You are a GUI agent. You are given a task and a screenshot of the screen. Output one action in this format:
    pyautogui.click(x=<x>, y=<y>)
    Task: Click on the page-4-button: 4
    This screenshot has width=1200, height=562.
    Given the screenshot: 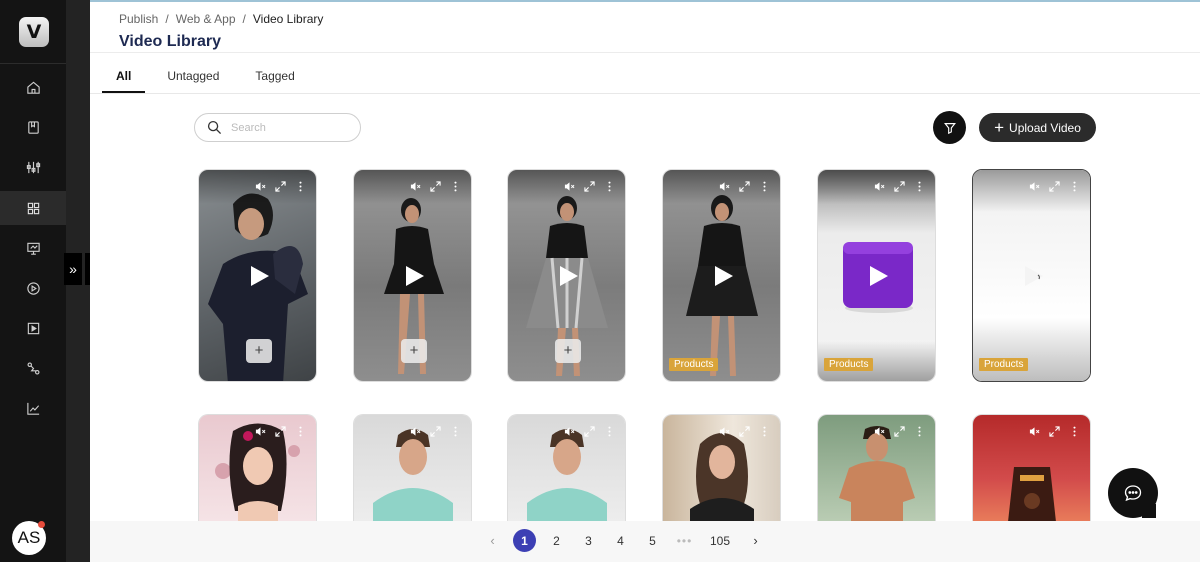 What is the action you would take?
    pyautogui.click(x=620, y=540)
    